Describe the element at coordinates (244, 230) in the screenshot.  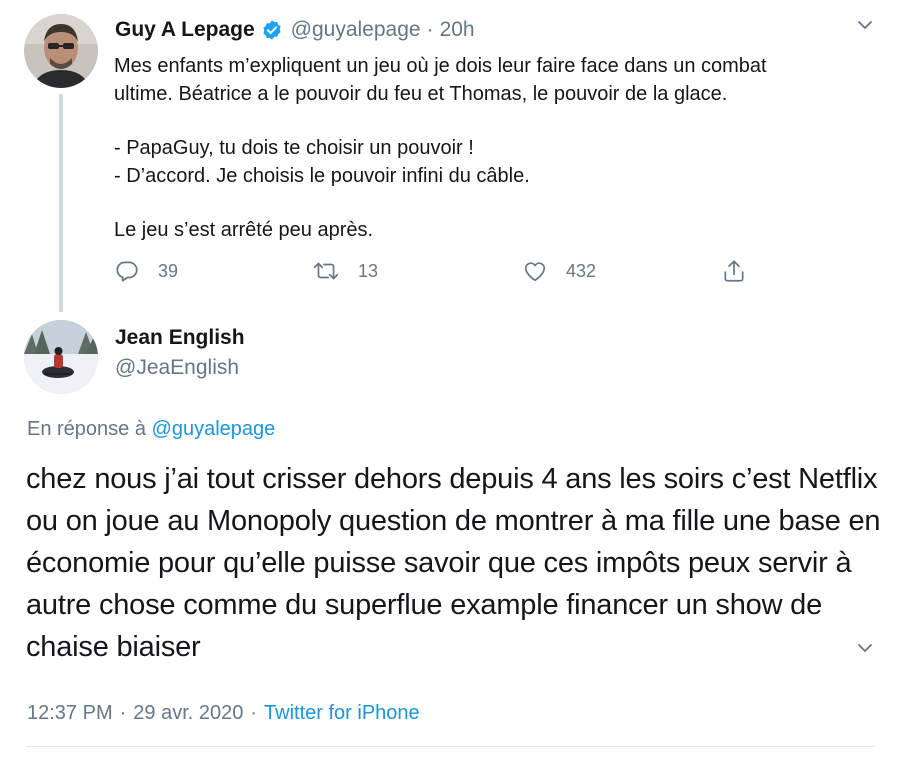
I see `tweet-text-line: Le jeu s’est arrêté peu après.` at that location.